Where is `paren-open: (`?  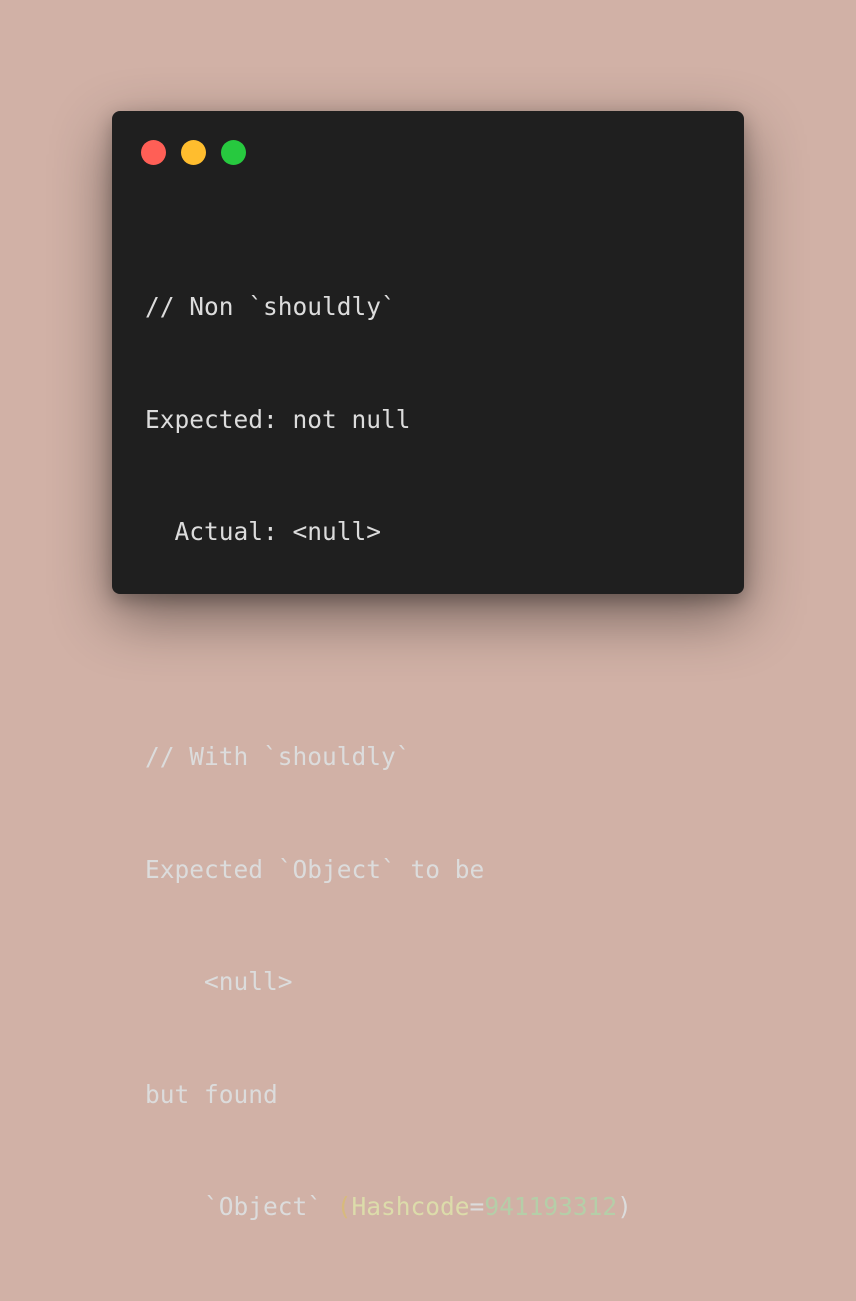
paren-open: ( is located at coordinates (344, 1206).